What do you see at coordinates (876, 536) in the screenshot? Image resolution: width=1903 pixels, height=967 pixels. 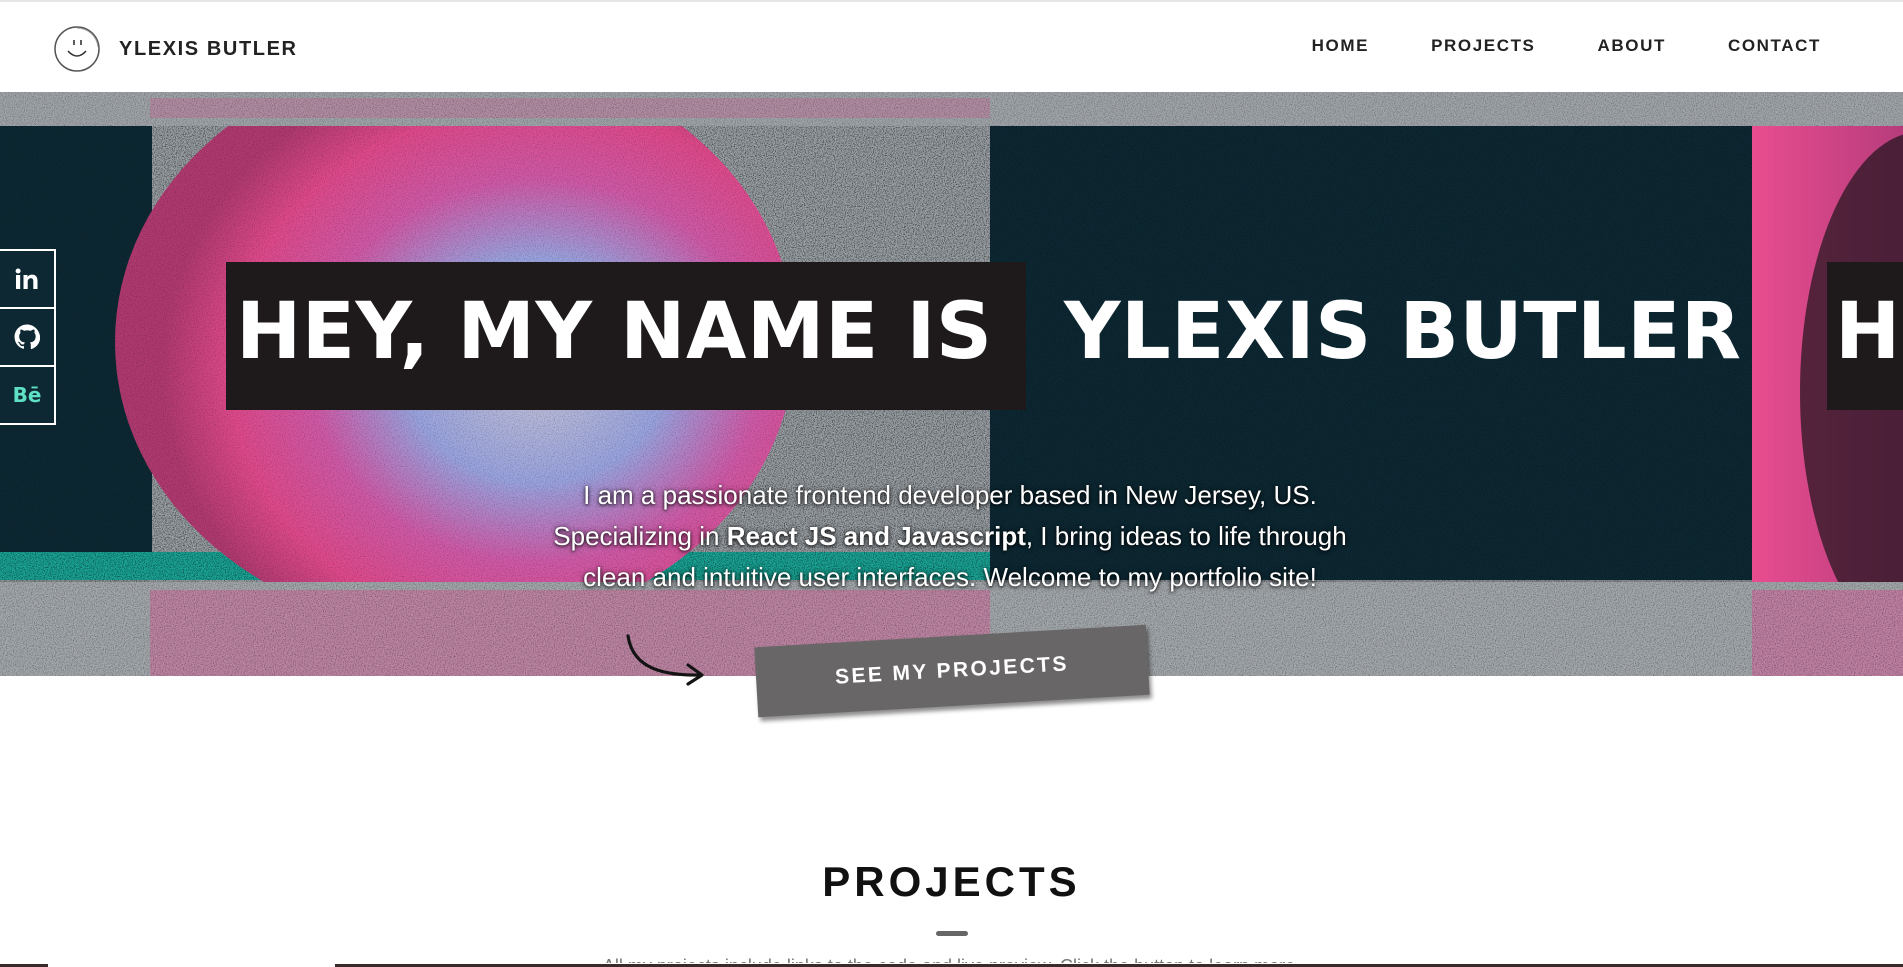 I see `hero-description-highlight: React JS and Javascript` at bounding box center [876, 536].